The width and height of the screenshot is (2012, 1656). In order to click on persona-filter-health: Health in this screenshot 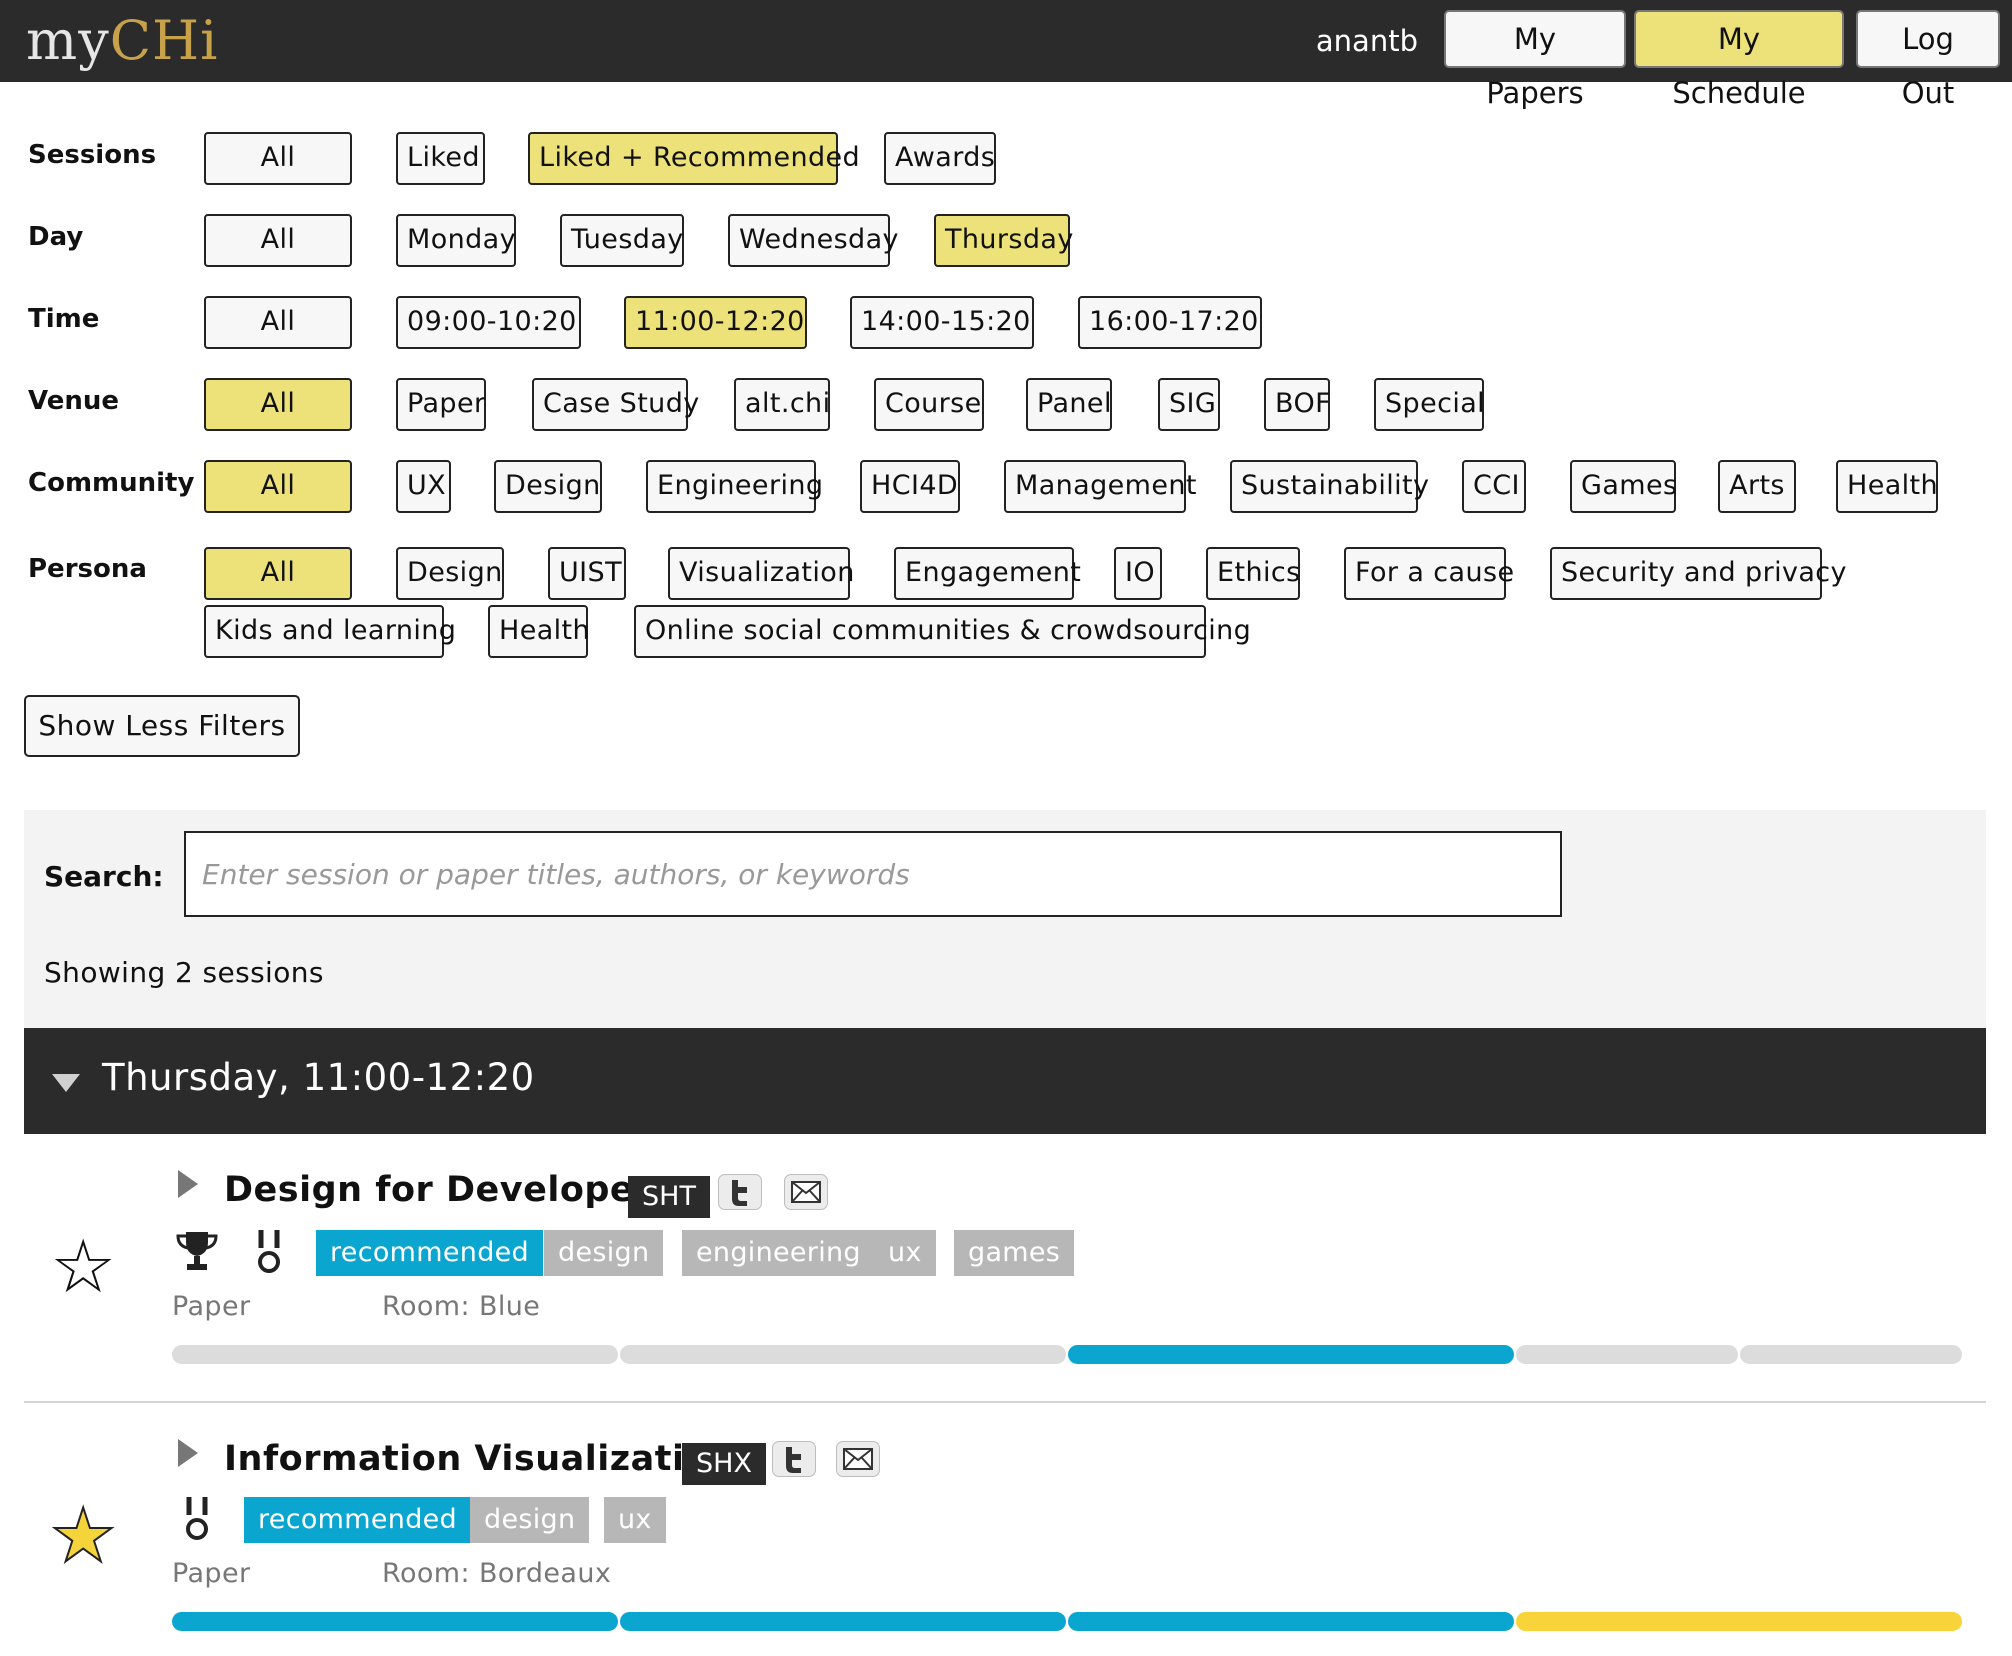, I will do `click(539, 631)`.